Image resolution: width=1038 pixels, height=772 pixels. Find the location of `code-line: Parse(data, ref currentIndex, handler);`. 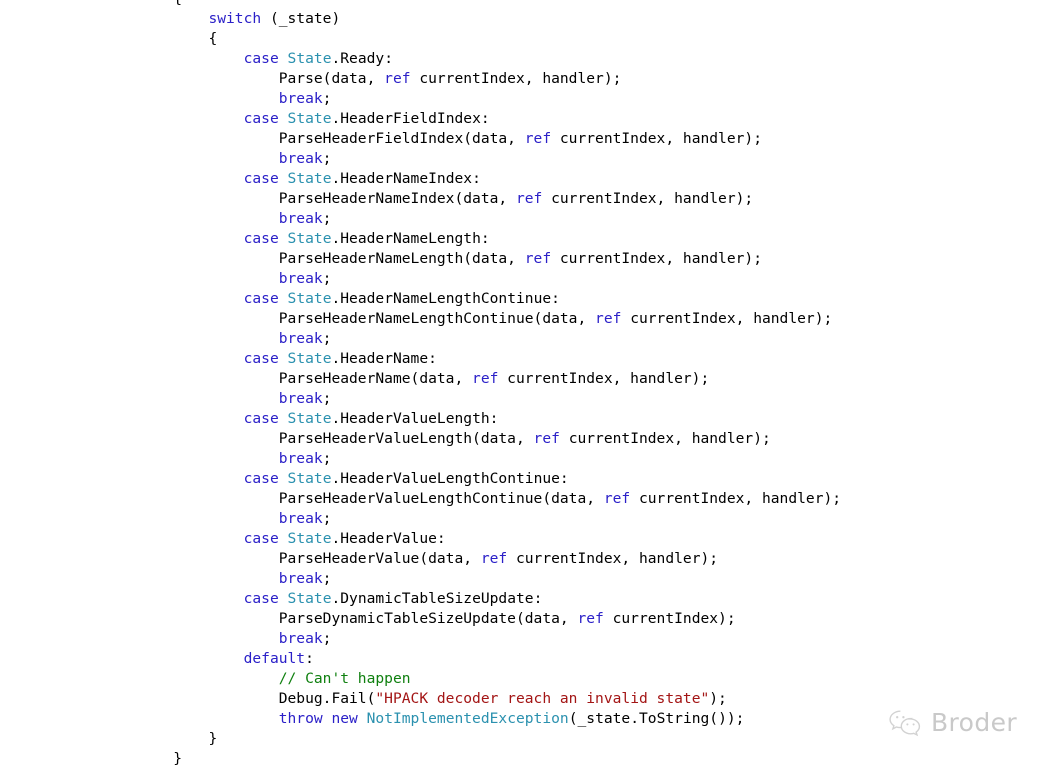

code-line: Parse(data, ref currentIndex, handler); is located at coordinates (420, 79).